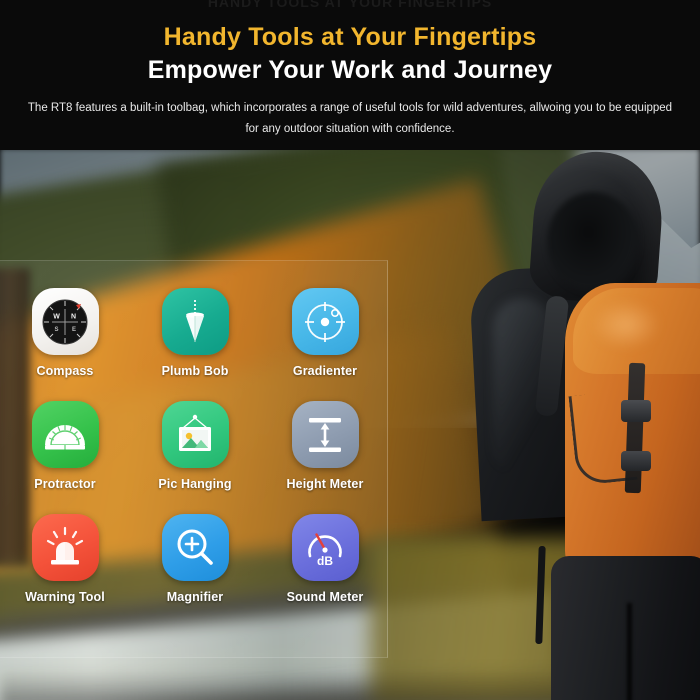 The image size is (700, 700). What do you see at coordinates (593, 242) in the screenshot?
I see `hiker-hood-shadow` at bounding box center [593, 242].